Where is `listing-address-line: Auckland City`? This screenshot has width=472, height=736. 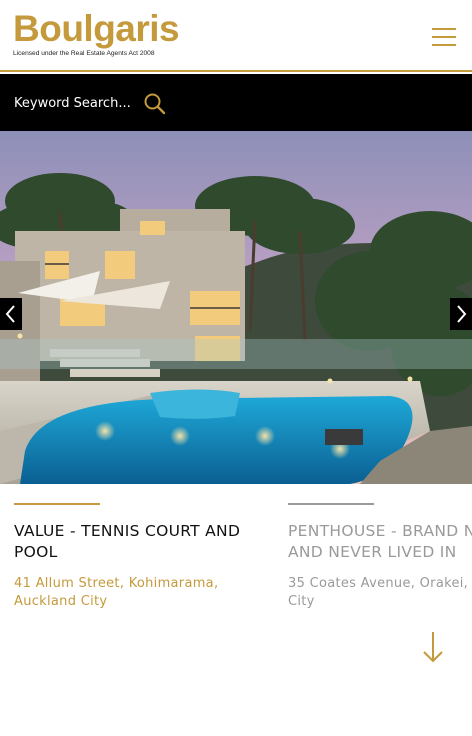 listing-address-line: Auckland City is located at coordinates (61, 601).